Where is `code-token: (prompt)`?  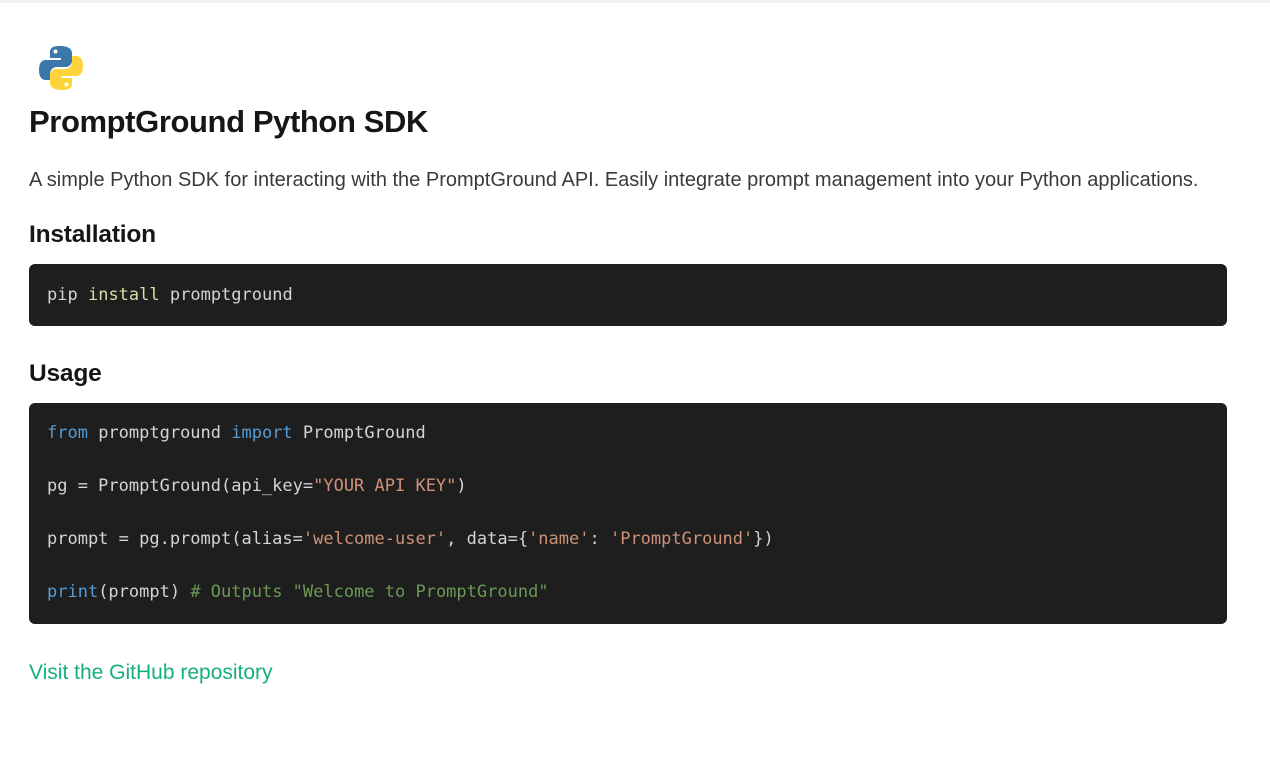
code-token: (prompt) is located at coordinates (144, 592).